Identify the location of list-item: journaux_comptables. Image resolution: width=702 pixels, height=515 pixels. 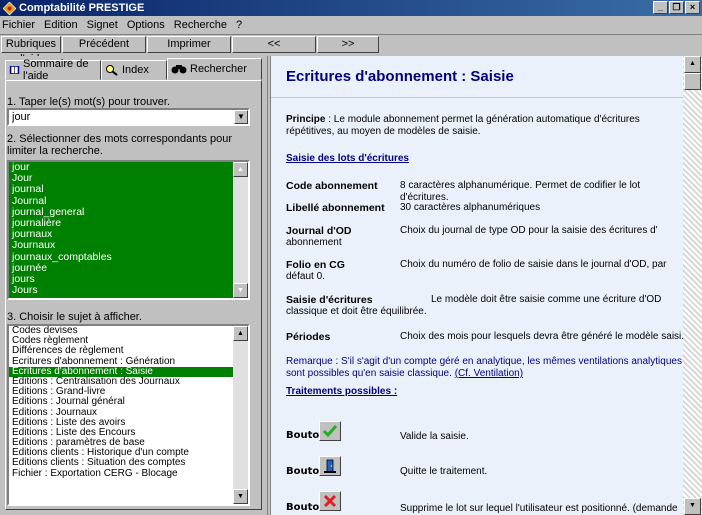
(128, 257).